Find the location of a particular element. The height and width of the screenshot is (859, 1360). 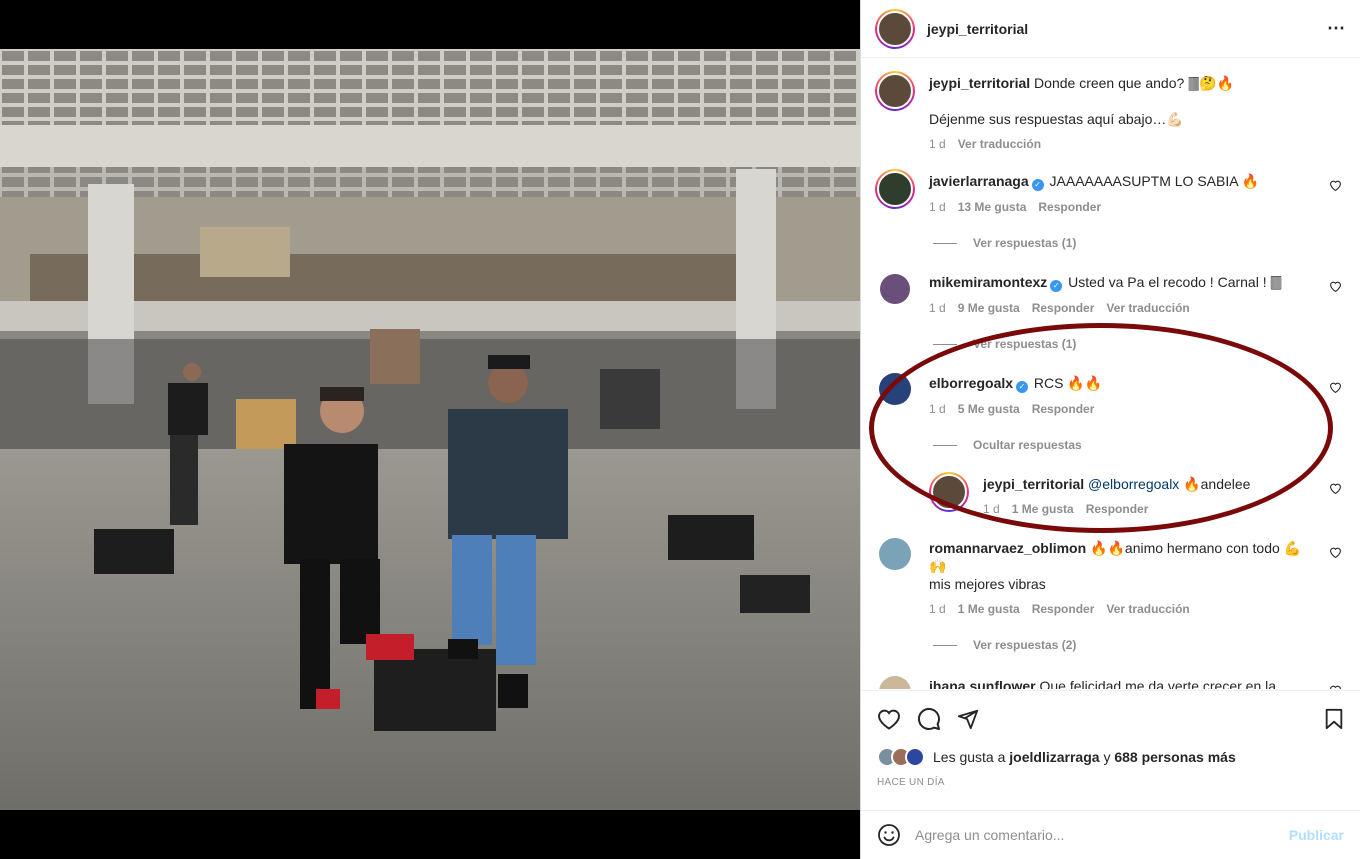

likes-count: 688 personas más is located at coordinates (1174, 757).